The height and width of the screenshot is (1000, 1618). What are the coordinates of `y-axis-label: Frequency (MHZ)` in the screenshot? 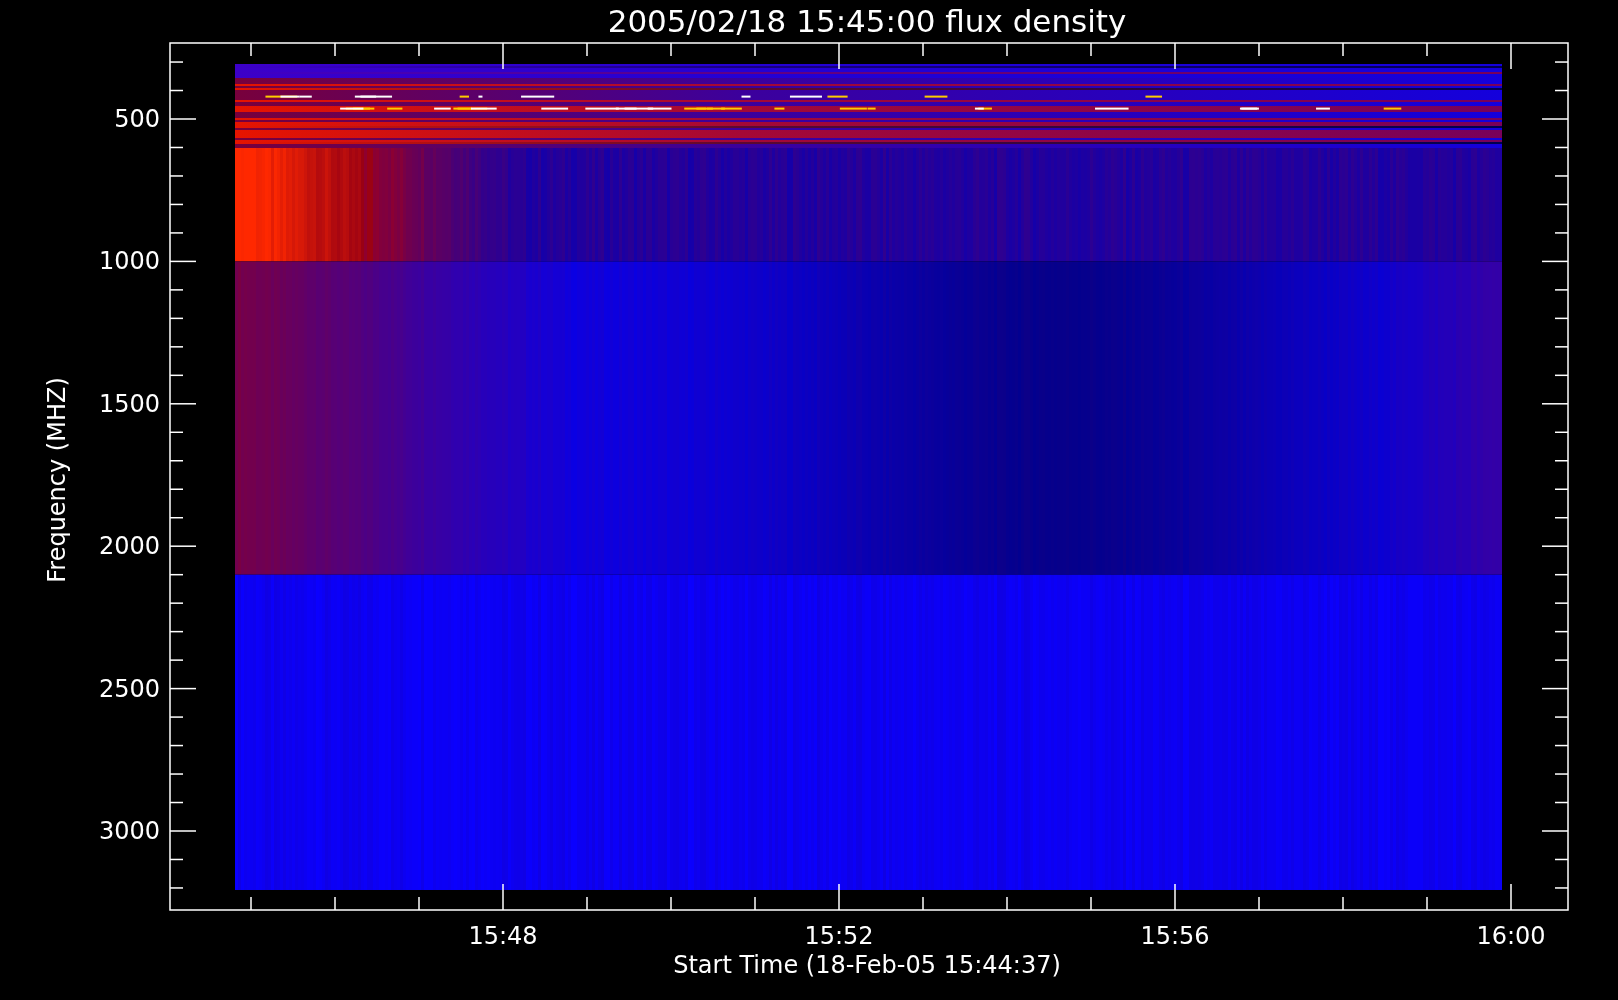 It's located at (57, 480).